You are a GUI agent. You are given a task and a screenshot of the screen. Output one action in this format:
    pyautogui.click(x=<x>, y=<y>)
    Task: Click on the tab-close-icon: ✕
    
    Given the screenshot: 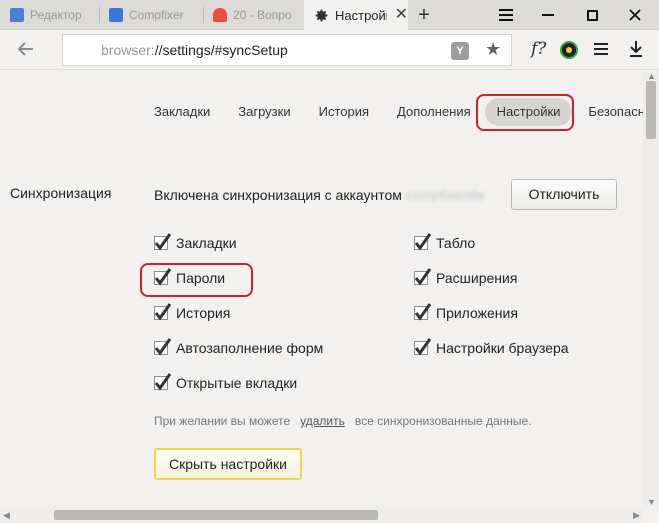 What is the action you would take?
    pyautogui.click(x=401, y=15)
    